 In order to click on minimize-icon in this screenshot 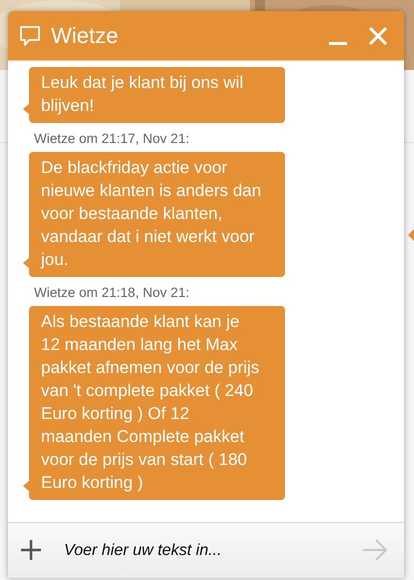, I will do `click(338, 43)`.